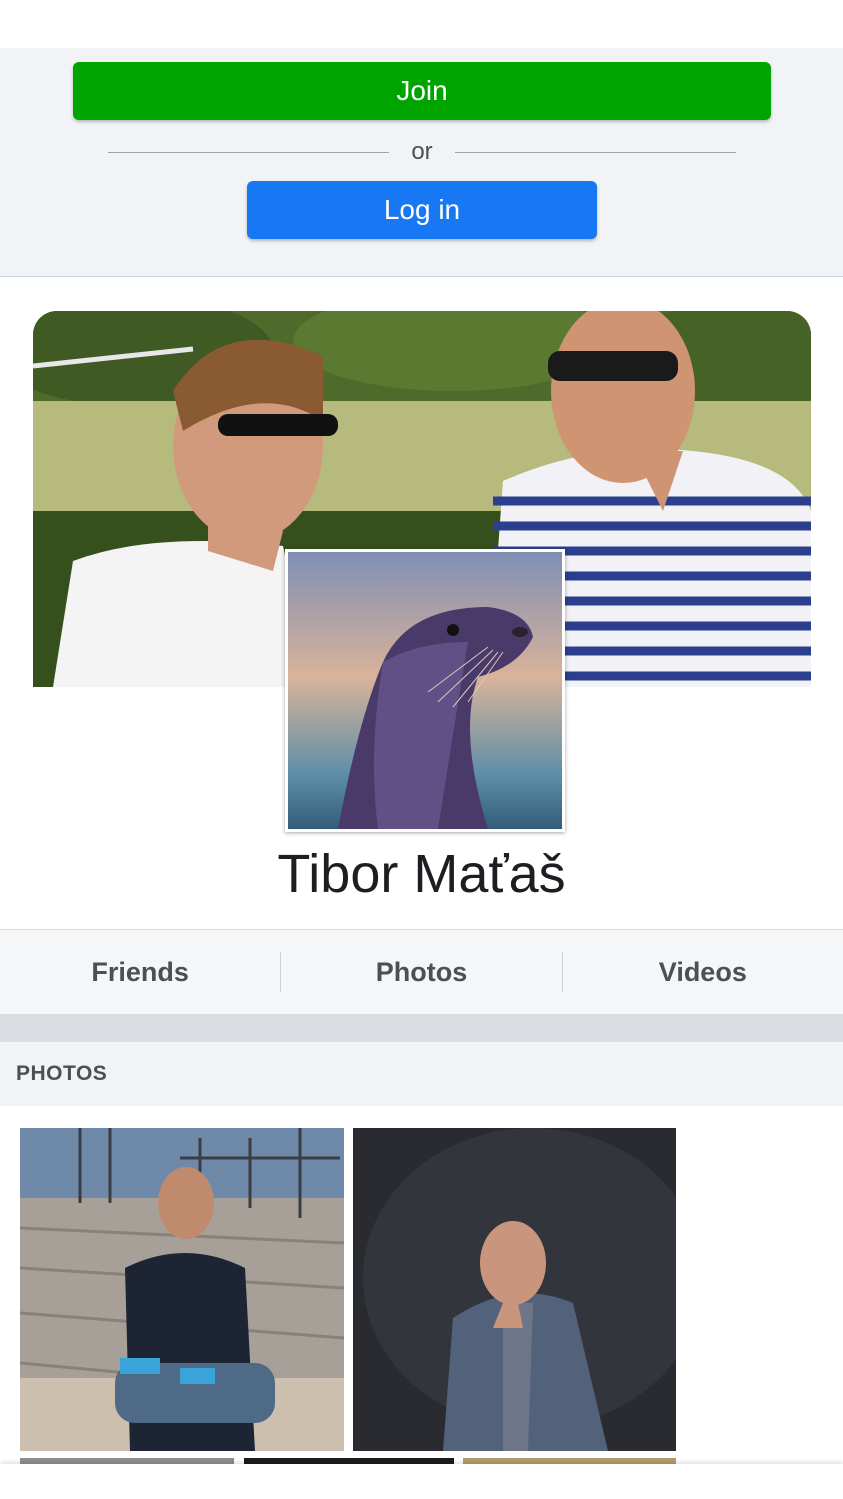  Describe the element at coordinates (421, 1481) in the screenshot. I see `bottom-bar` at that location.